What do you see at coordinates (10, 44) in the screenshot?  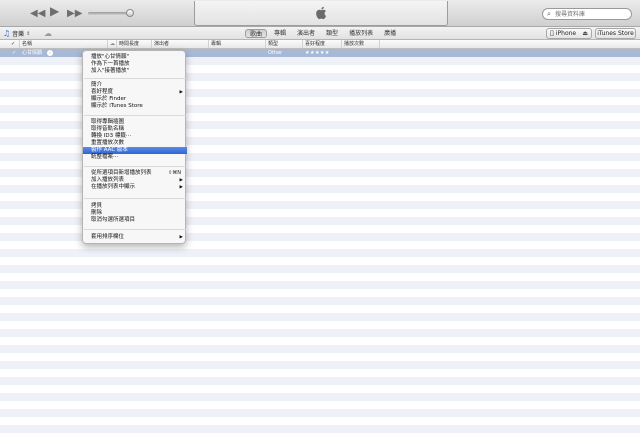 I see `column-check: ✓` at bounding box center [10, 44].